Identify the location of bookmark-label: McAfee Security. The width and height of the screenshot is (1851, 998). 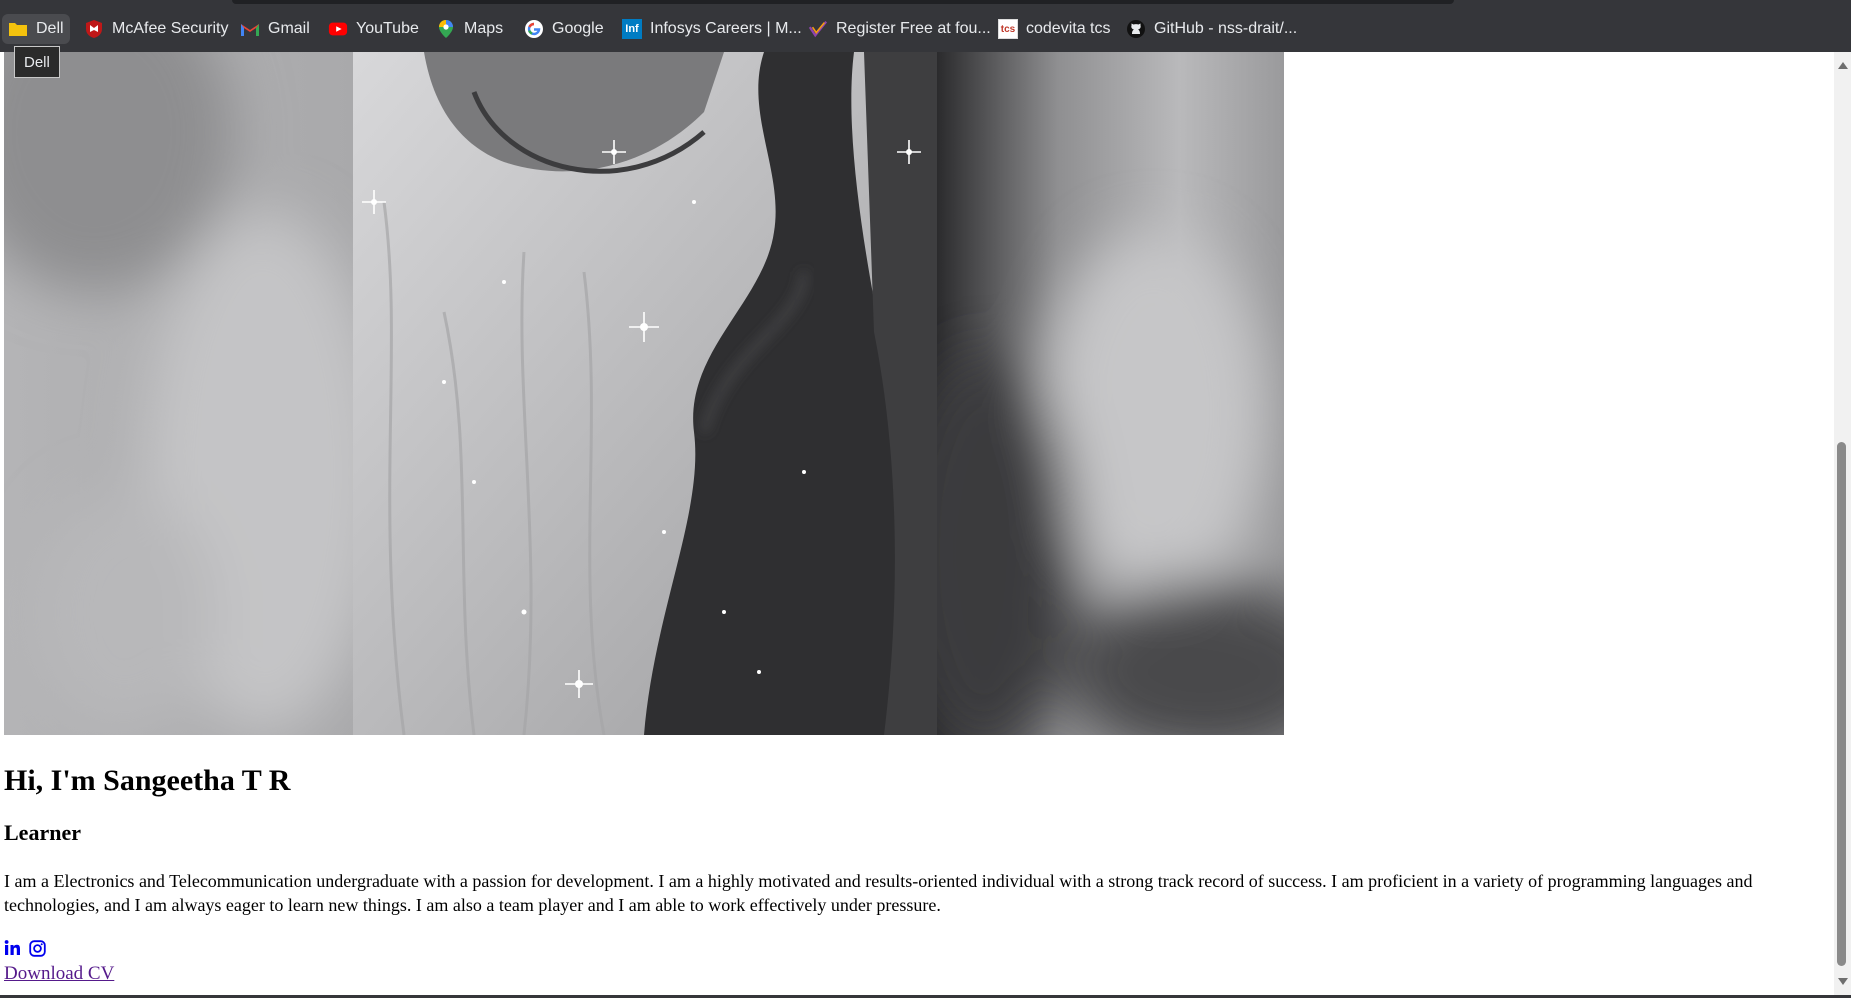
(170, 28).